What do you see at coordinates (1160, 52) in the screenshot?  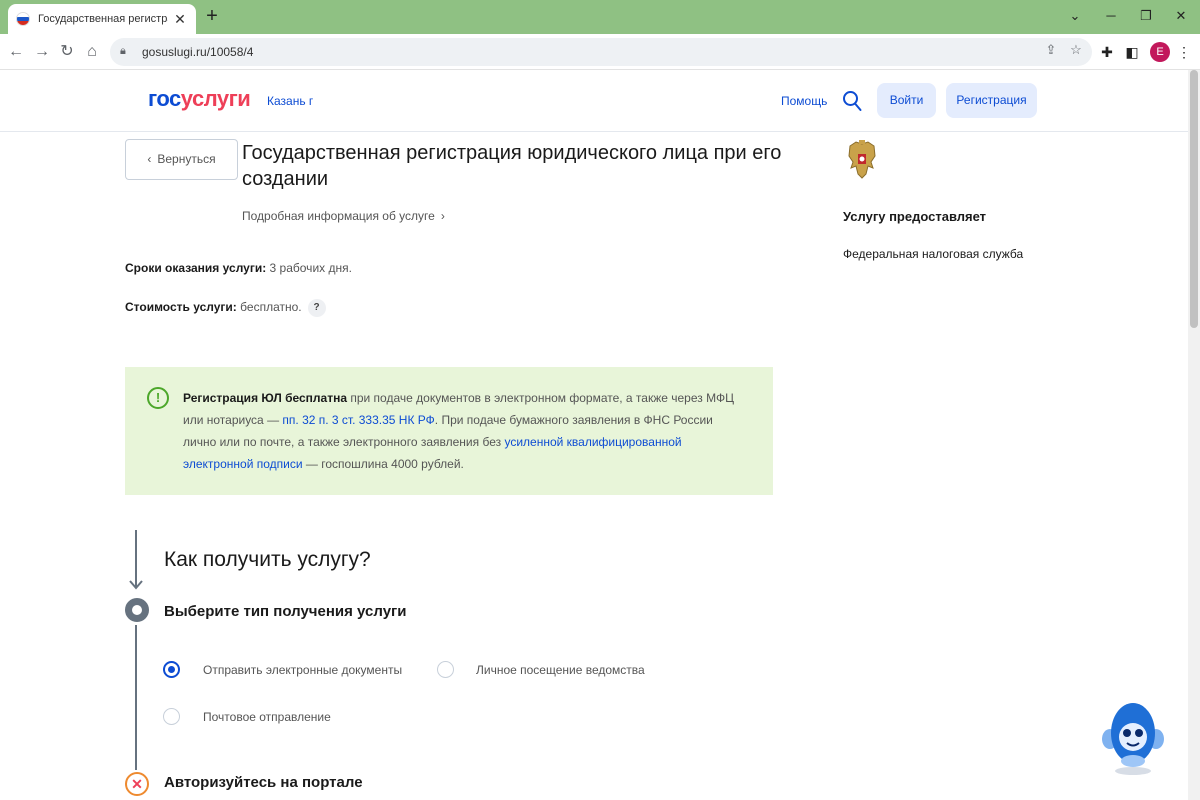 I see `profile-avatar: E` at bounding box center [1160, 52].